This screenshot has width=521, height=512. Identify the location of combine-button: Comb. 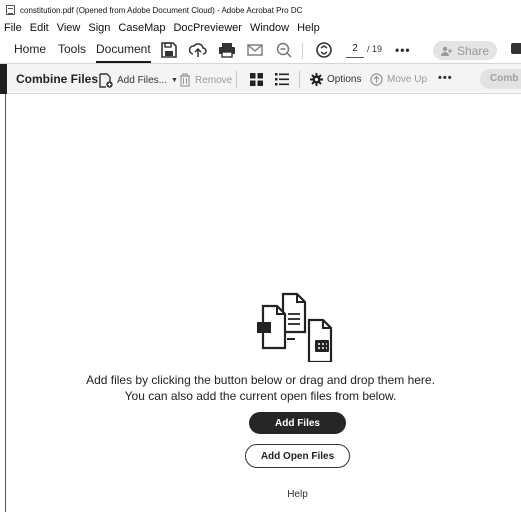
(500, 79).